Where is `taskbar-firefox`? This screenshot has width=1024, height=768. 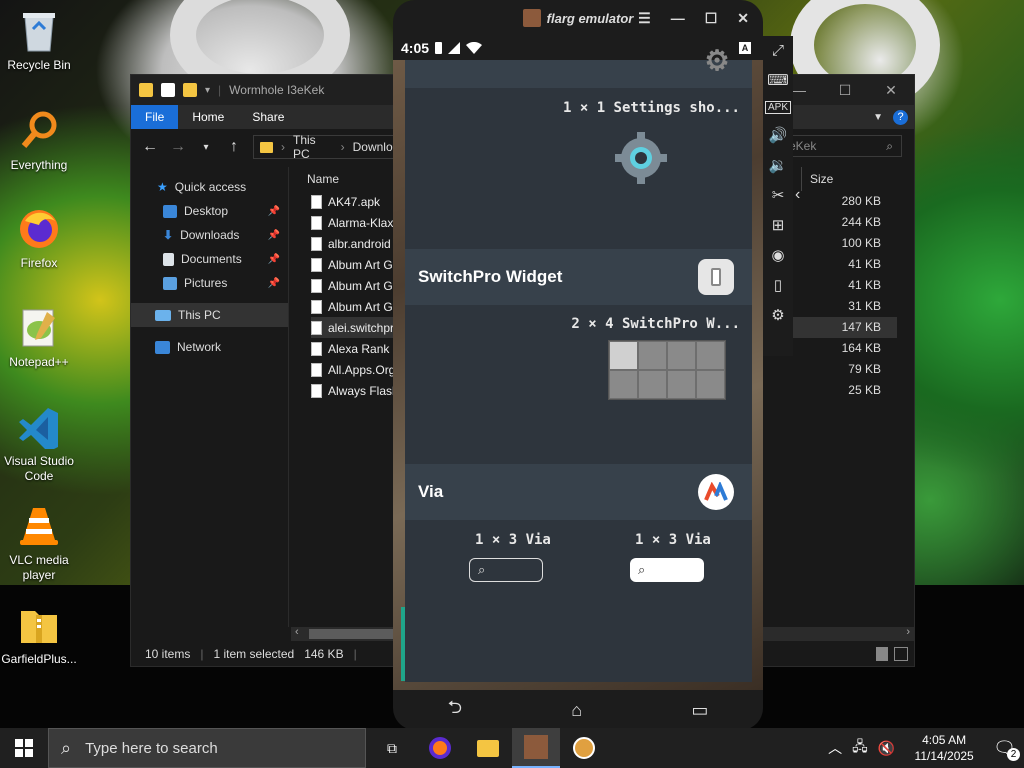
taskbar-firefox is located at coordinates (440, 748).